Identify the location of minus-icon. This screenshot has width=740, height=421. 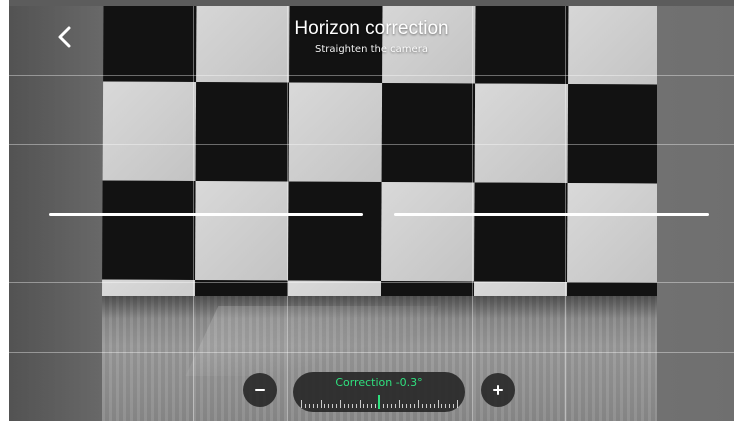
(260, 390).